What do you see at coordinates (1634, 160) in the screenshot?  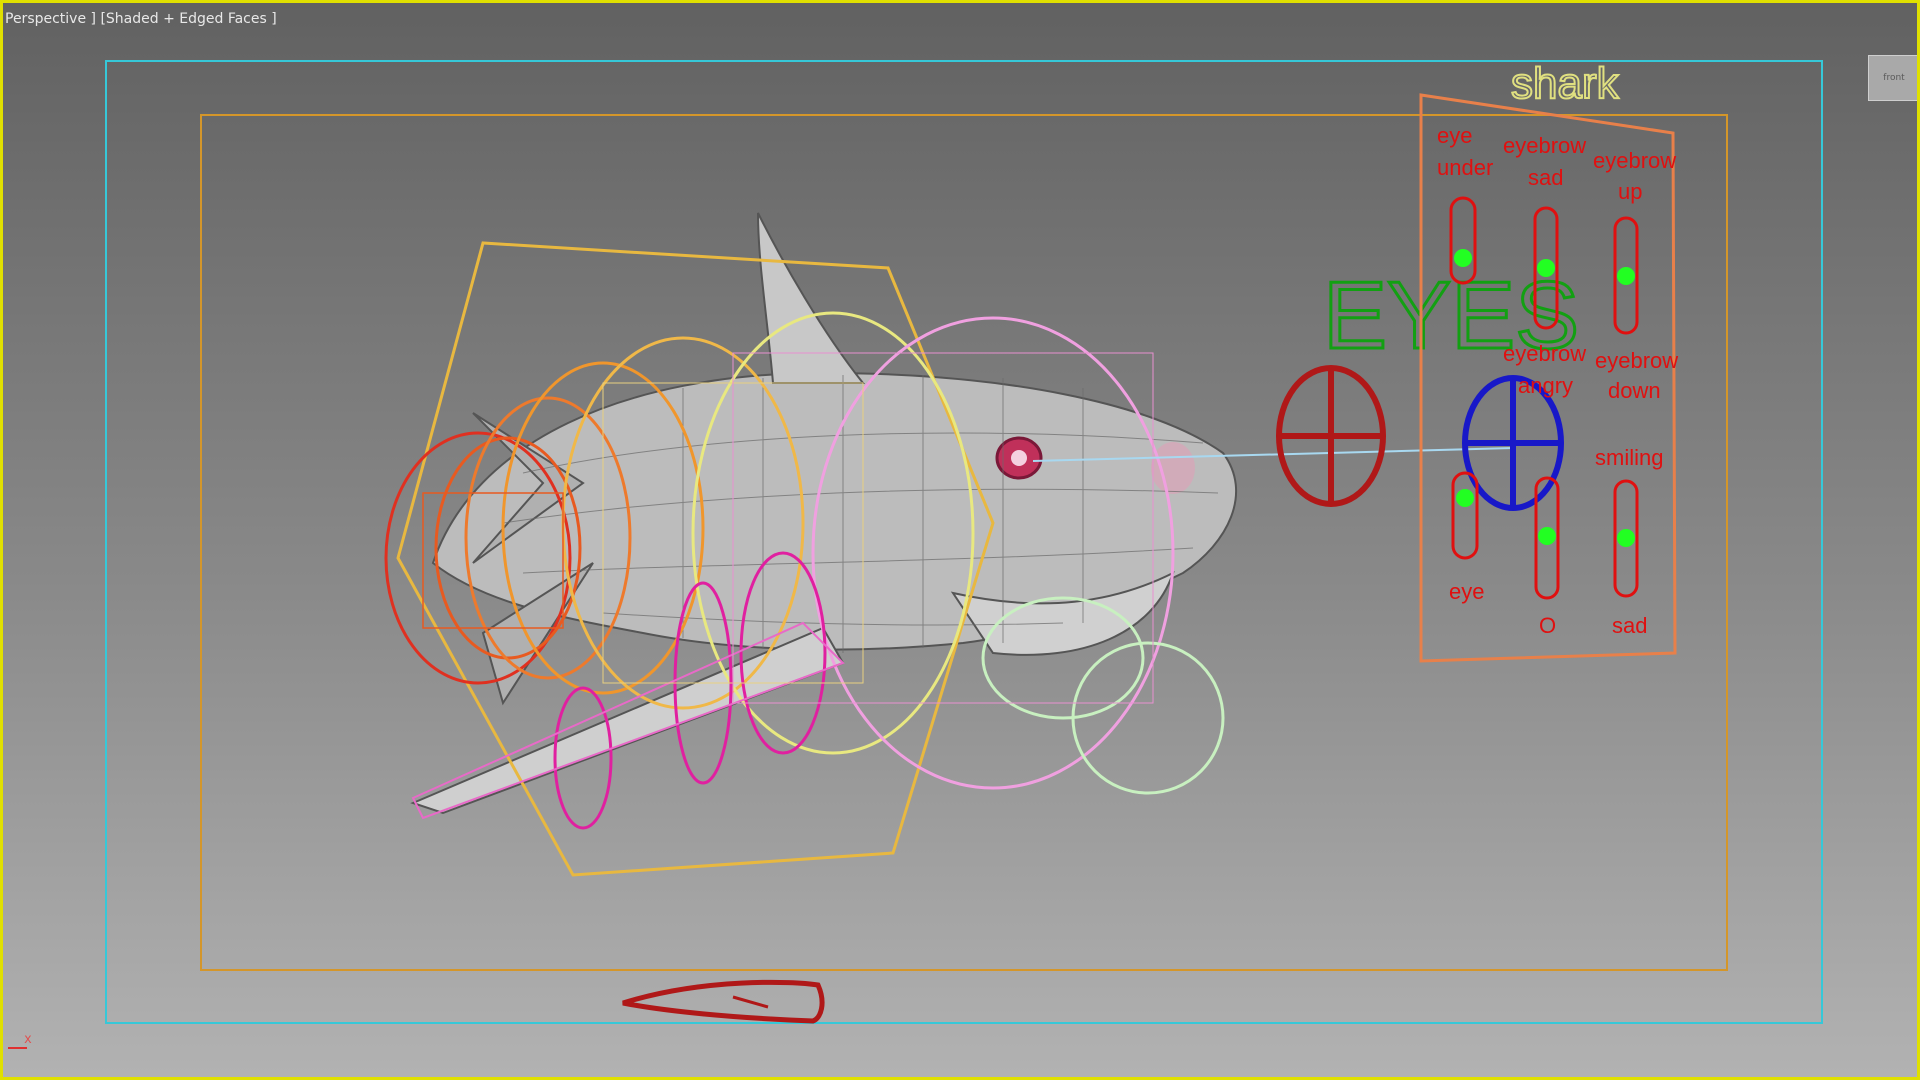 I see `slider-label-eyebrow-up-1: eyebrow` at bounding box center [1634, 160].